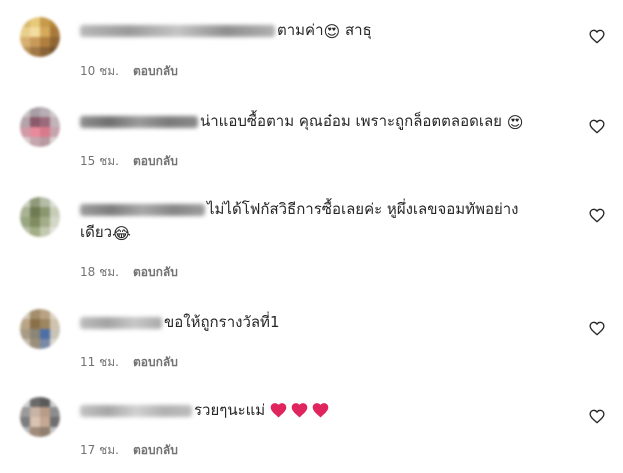 The image size is (623, 473). I want to click on comment-text: ขอให้ถูกรางวัลที่1, so click(180, 322).